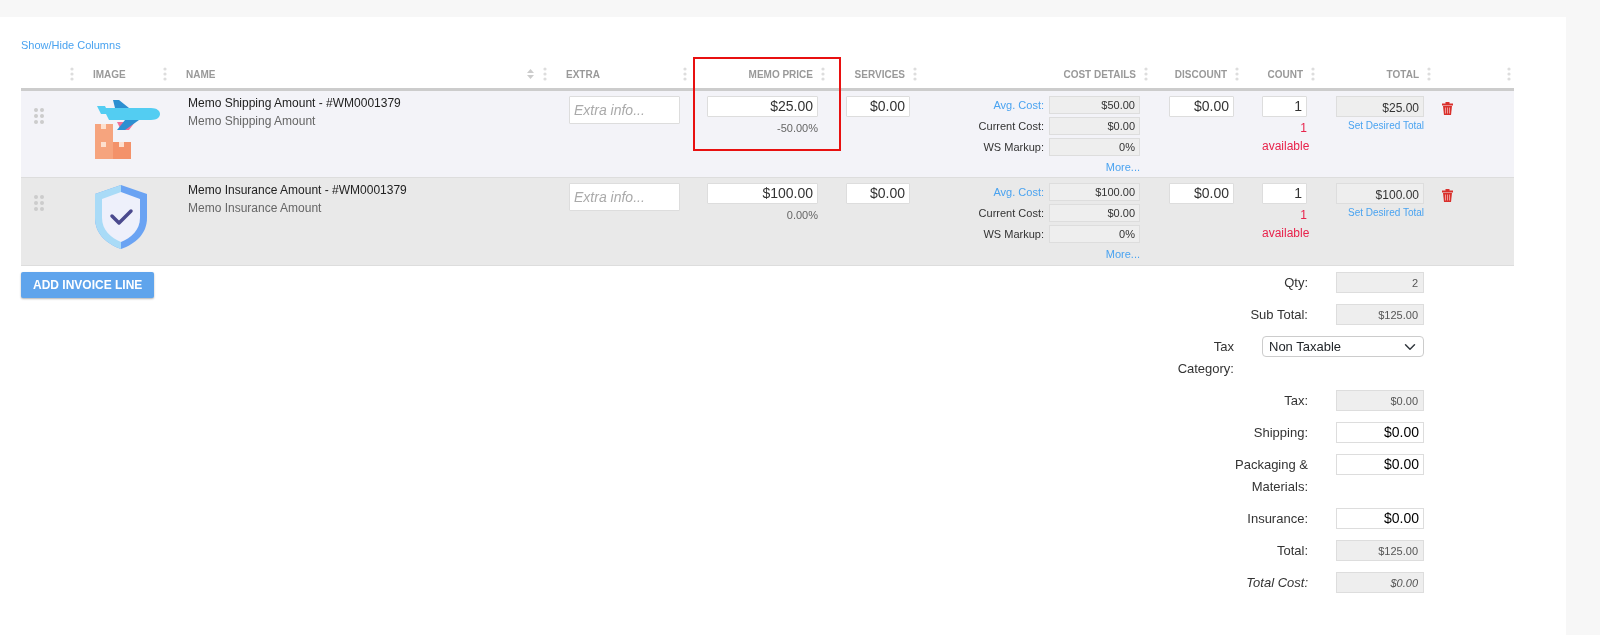  What do you see at coordinates (1280, 433) in the screenshot?
I see `summary-label: Shipping:` at bounding box center [1280, 433].